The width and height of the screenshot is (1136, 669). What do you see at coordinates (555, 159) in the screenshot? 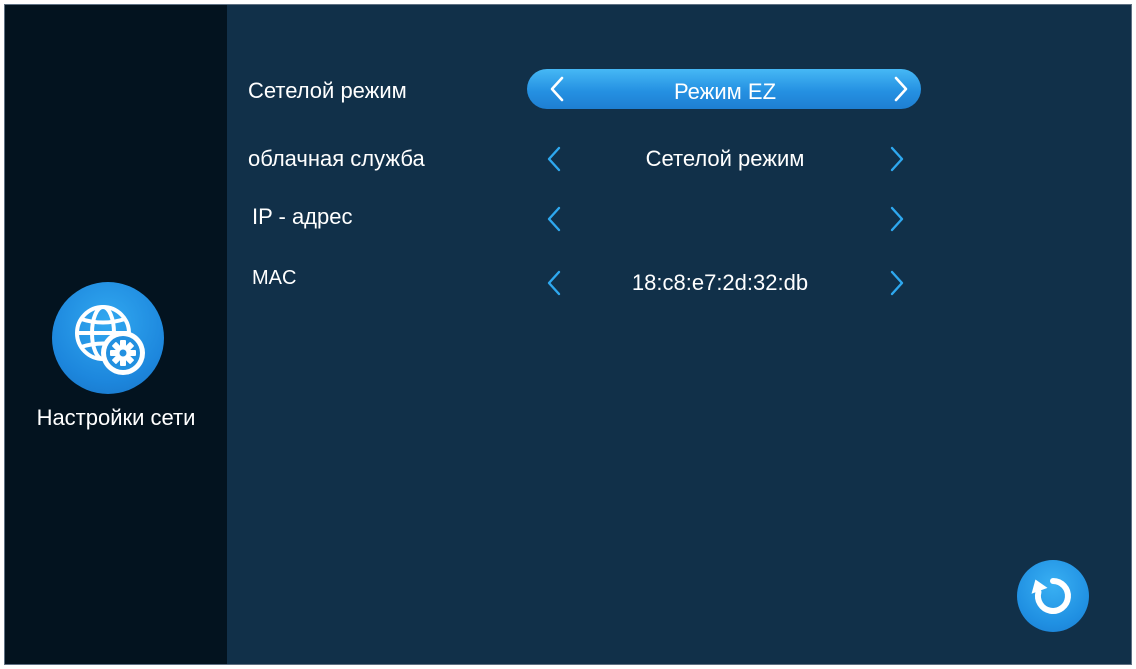
I see `cloud-service-prev-chevron-left-icon` at bounding box center [555, 159].